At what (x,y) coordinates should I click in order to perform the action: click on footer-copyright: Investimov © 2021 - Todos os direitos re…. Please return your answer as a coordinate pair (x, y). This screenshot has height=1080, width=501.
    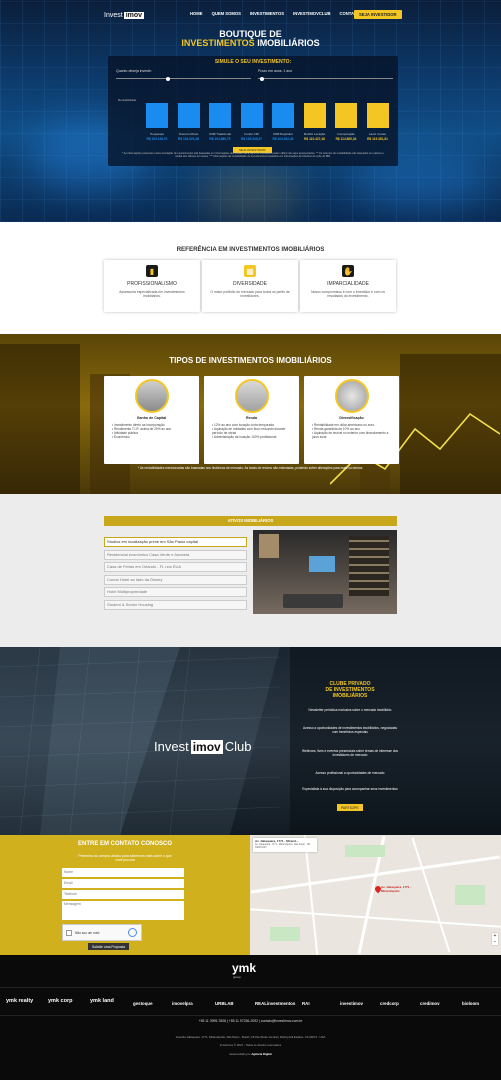
    Looking at the image, I should click on (250, 1045).